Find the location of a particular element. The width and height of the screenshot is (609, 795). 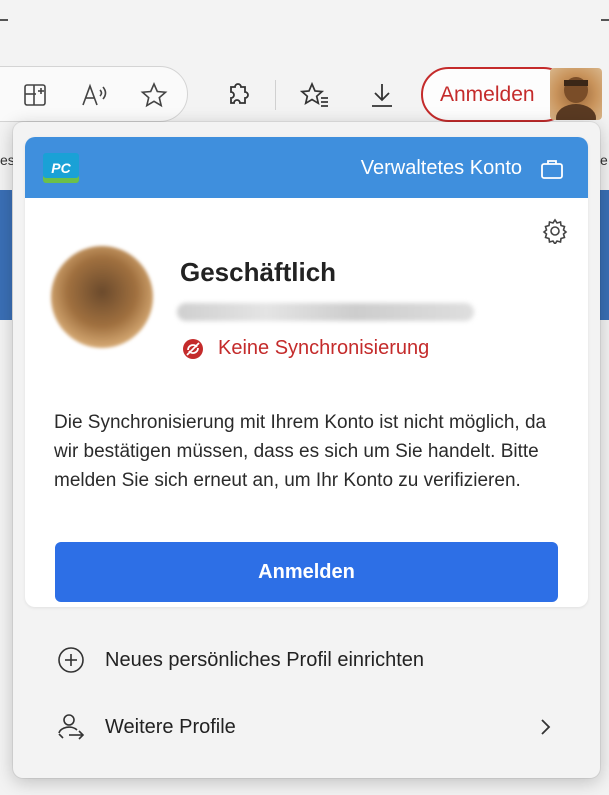

managed-account-label: Verwaltetes Konto is located at coordinates (441, 168).